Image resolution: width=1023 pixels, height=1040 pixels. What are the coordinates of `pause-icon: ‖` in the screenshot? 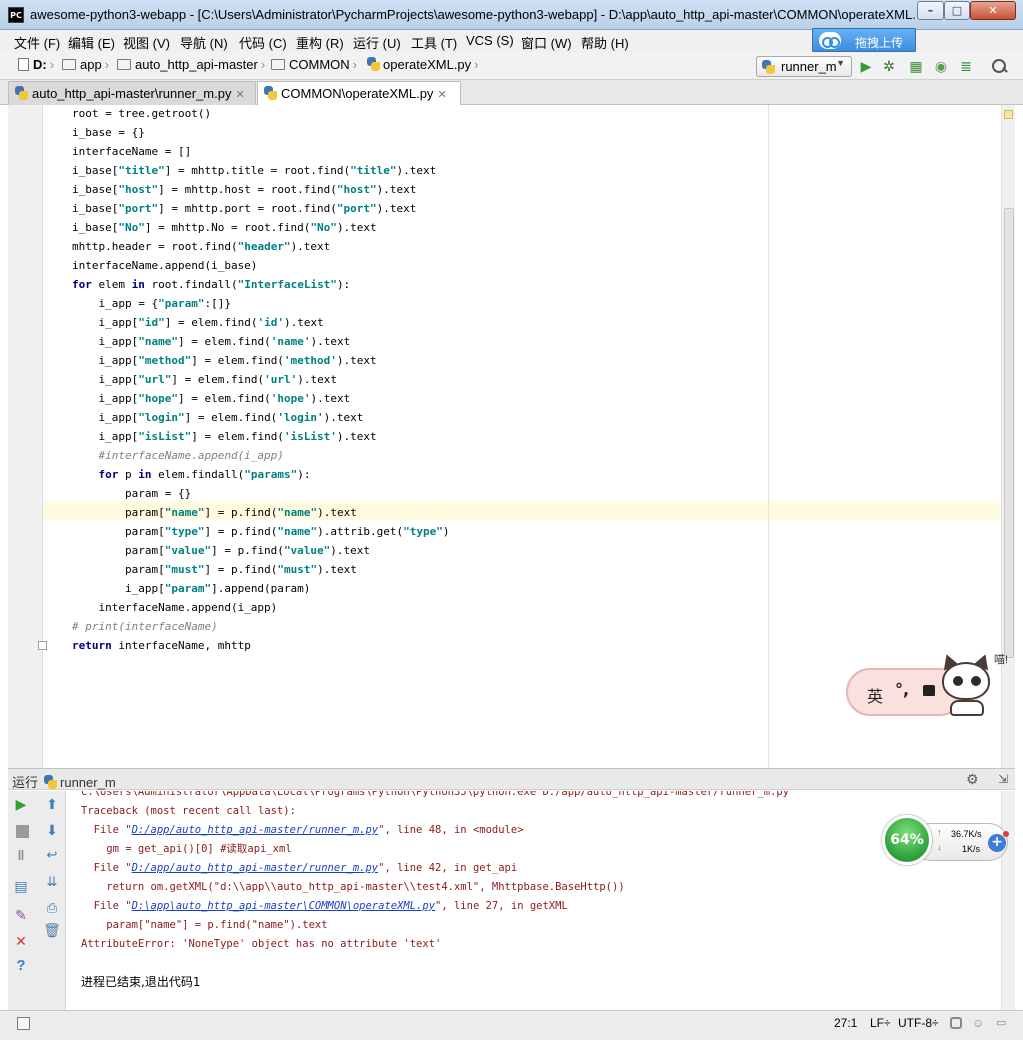 It's located at (21, 855).